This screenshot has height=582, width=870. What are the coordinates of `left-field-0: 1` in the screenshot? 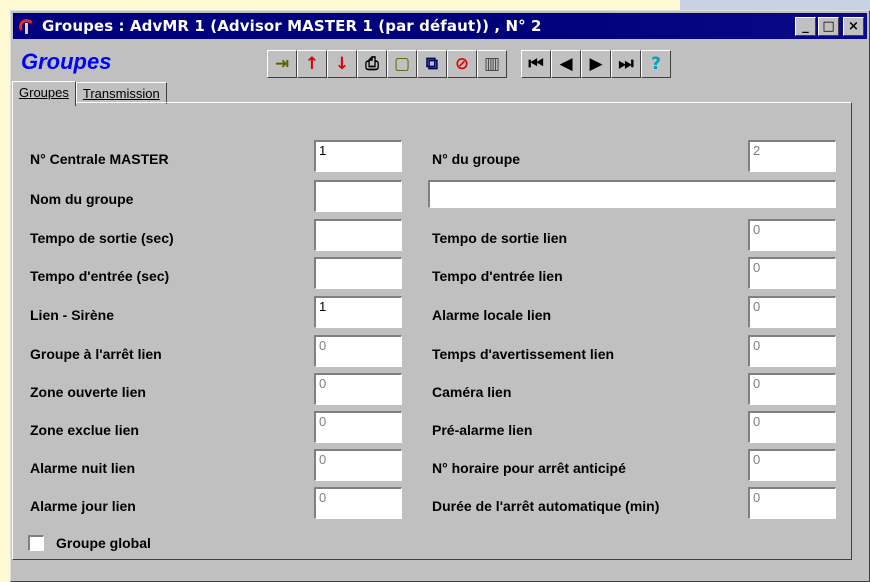 It's located at (358, 156).